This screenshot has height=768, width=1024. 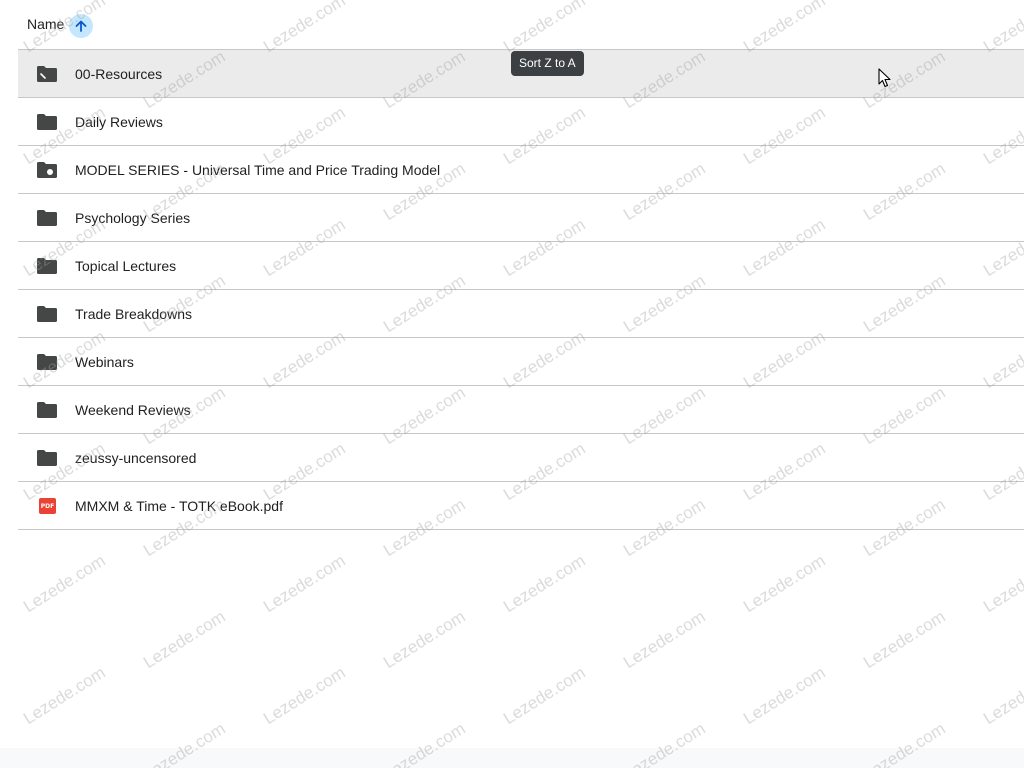 What do you see at coordinates (521, 458) in the screenshot?
I see `file-row-zeussy-uncensored: zeussy-uncensored` at bounding box center [521, 458].